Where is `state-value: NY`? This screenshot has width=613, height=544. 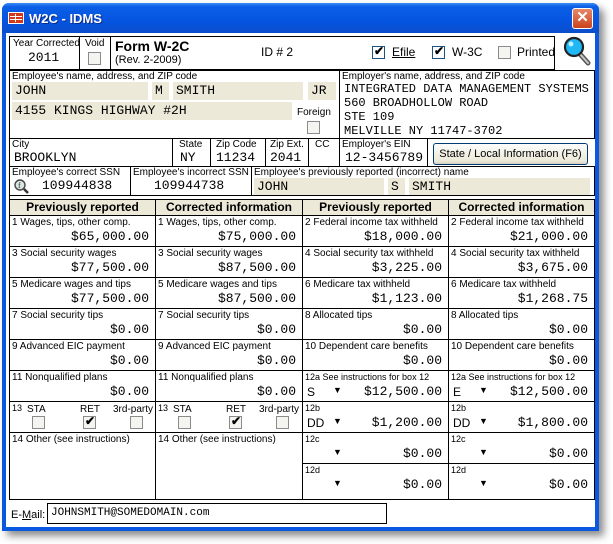 state-value: NY is located at coordinates (188, 158).